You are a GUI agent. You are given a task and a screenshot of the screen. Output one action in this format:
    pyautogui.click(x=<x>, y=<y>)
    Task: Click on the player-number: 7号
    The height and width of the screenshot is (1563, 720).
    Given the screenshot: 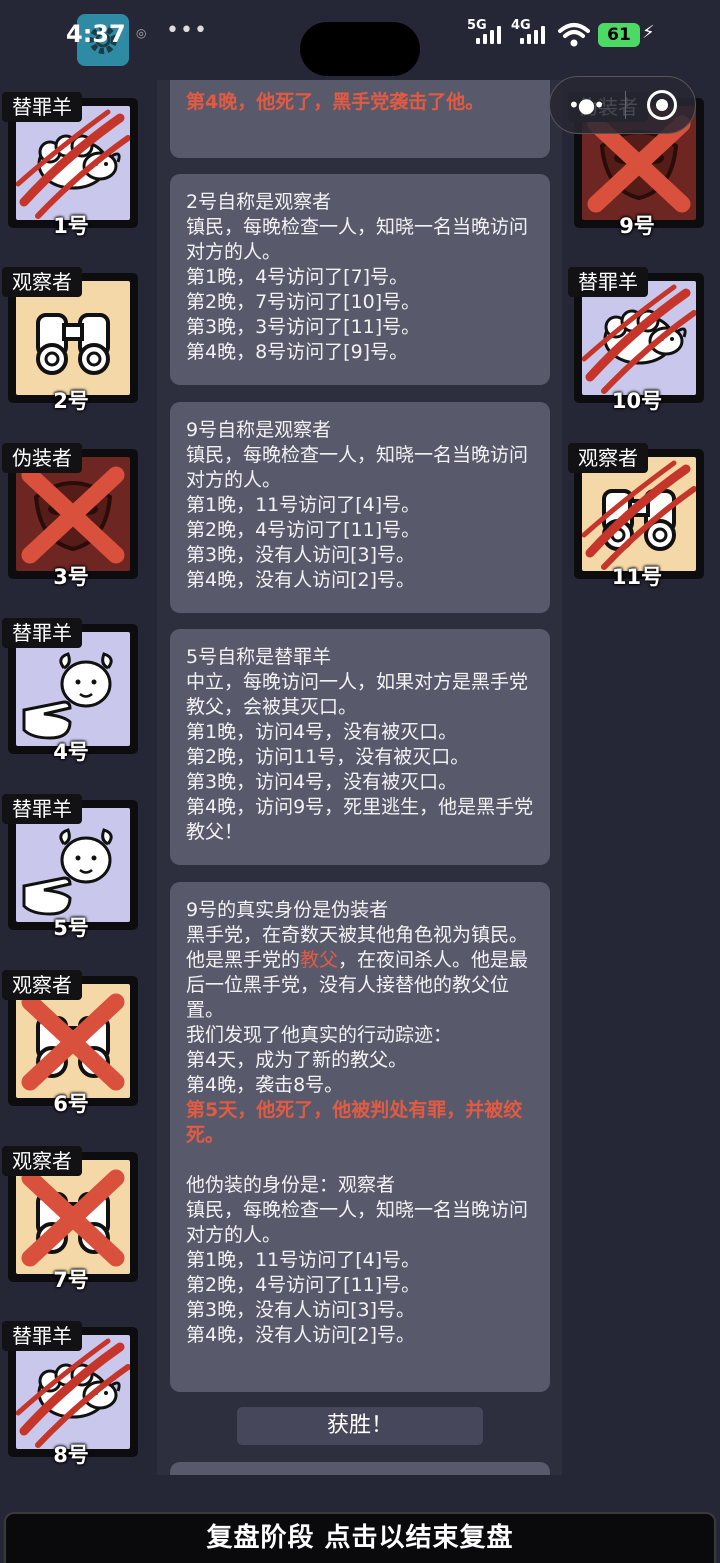 What is the action you would take?
    pyautogui.click(x=71, y=1280)
    